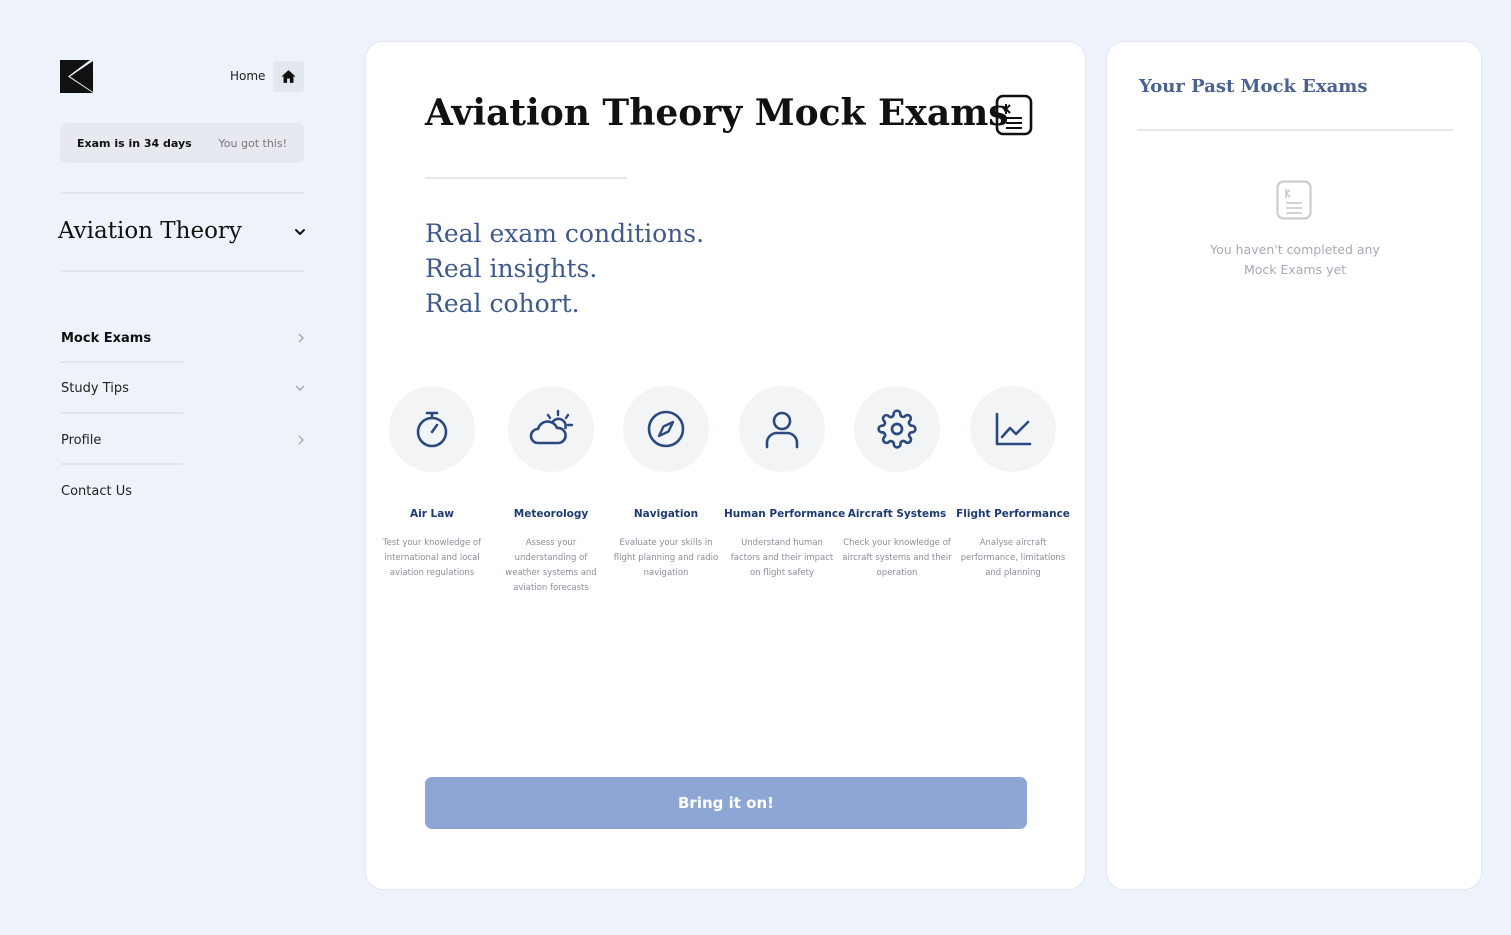  What do you see at coordinates (134, 143) in the screenshot?
I see `exam-countdown-text: Exam is in 34 days` at bounding box center [134, 143].